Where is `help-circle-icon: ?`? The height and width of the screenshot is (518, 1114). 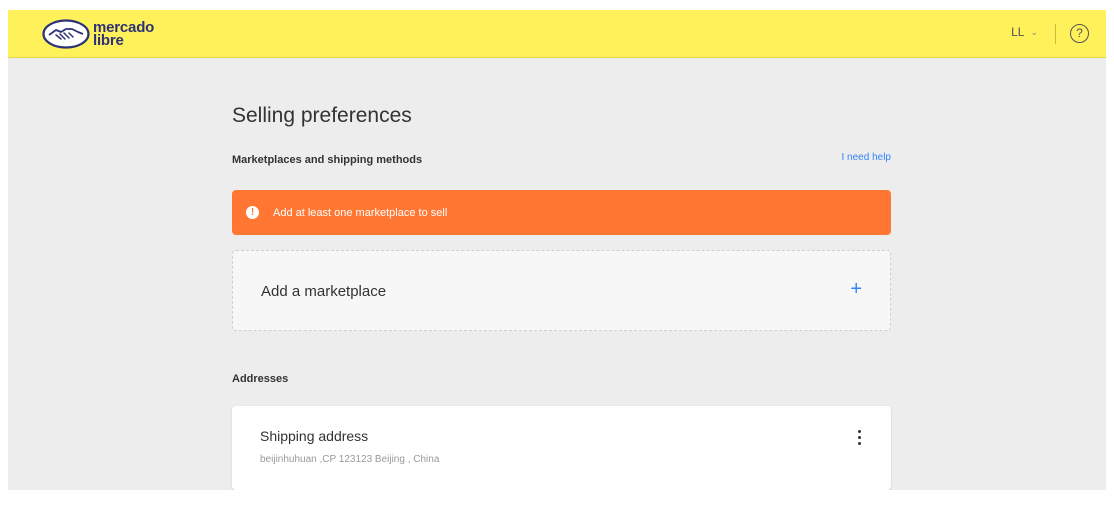 help-circle-icon: ? is located at coordinates (1079, 33).